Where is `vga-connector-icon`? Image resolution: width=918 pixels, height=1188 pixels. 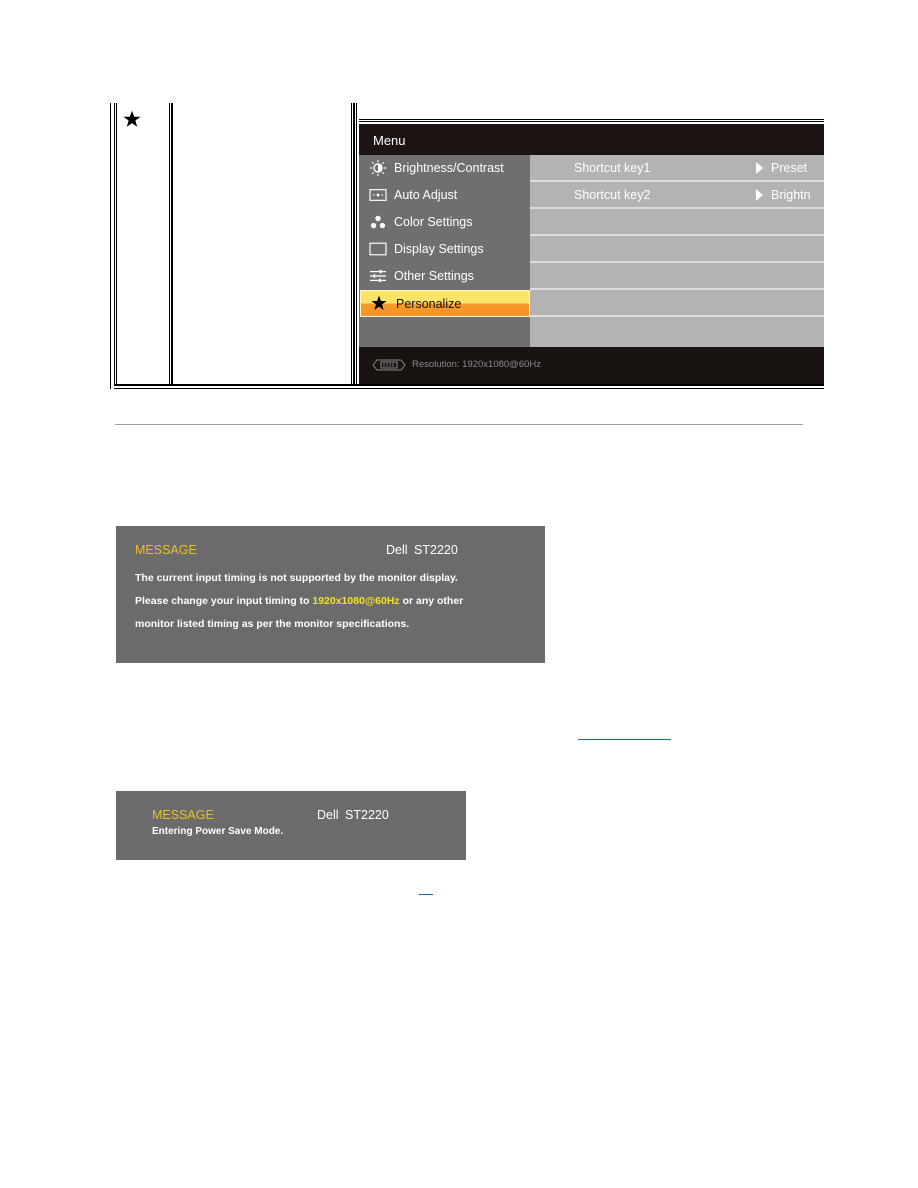
vga-connector-icon is located at coordinates (389, 365).